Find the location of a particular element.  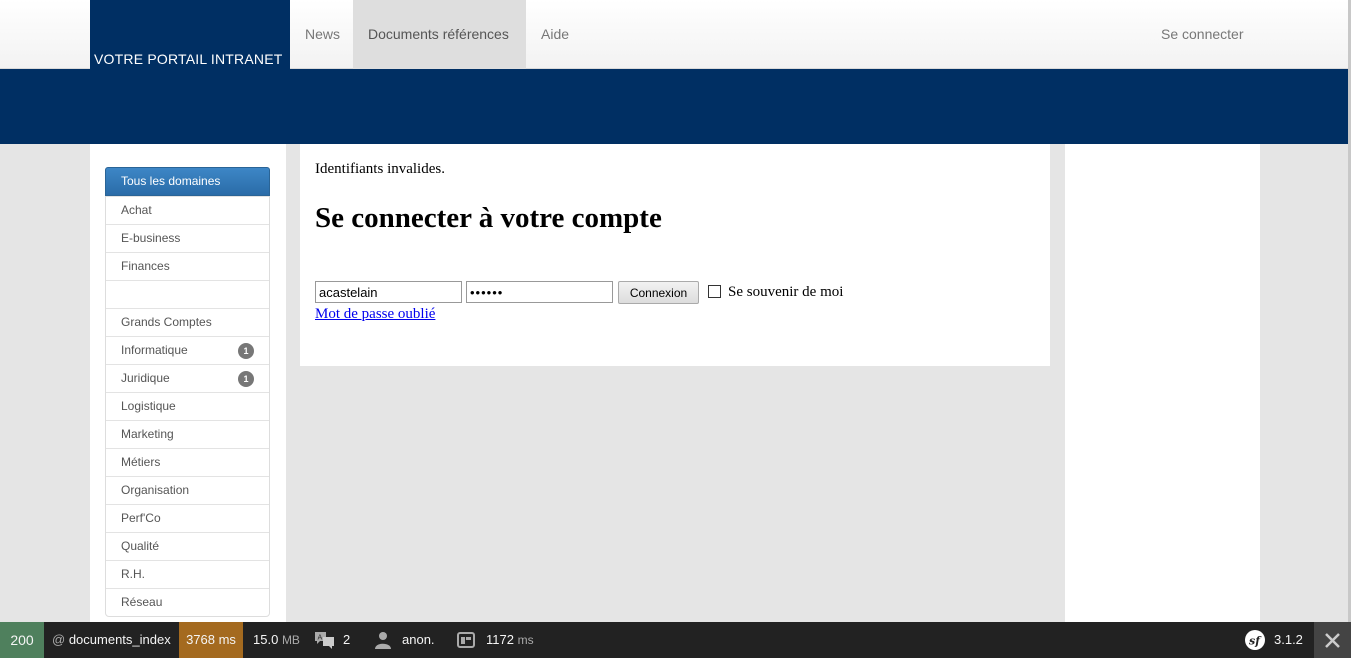

domain-item-label: Juridique is located at coordinates (145, 378).